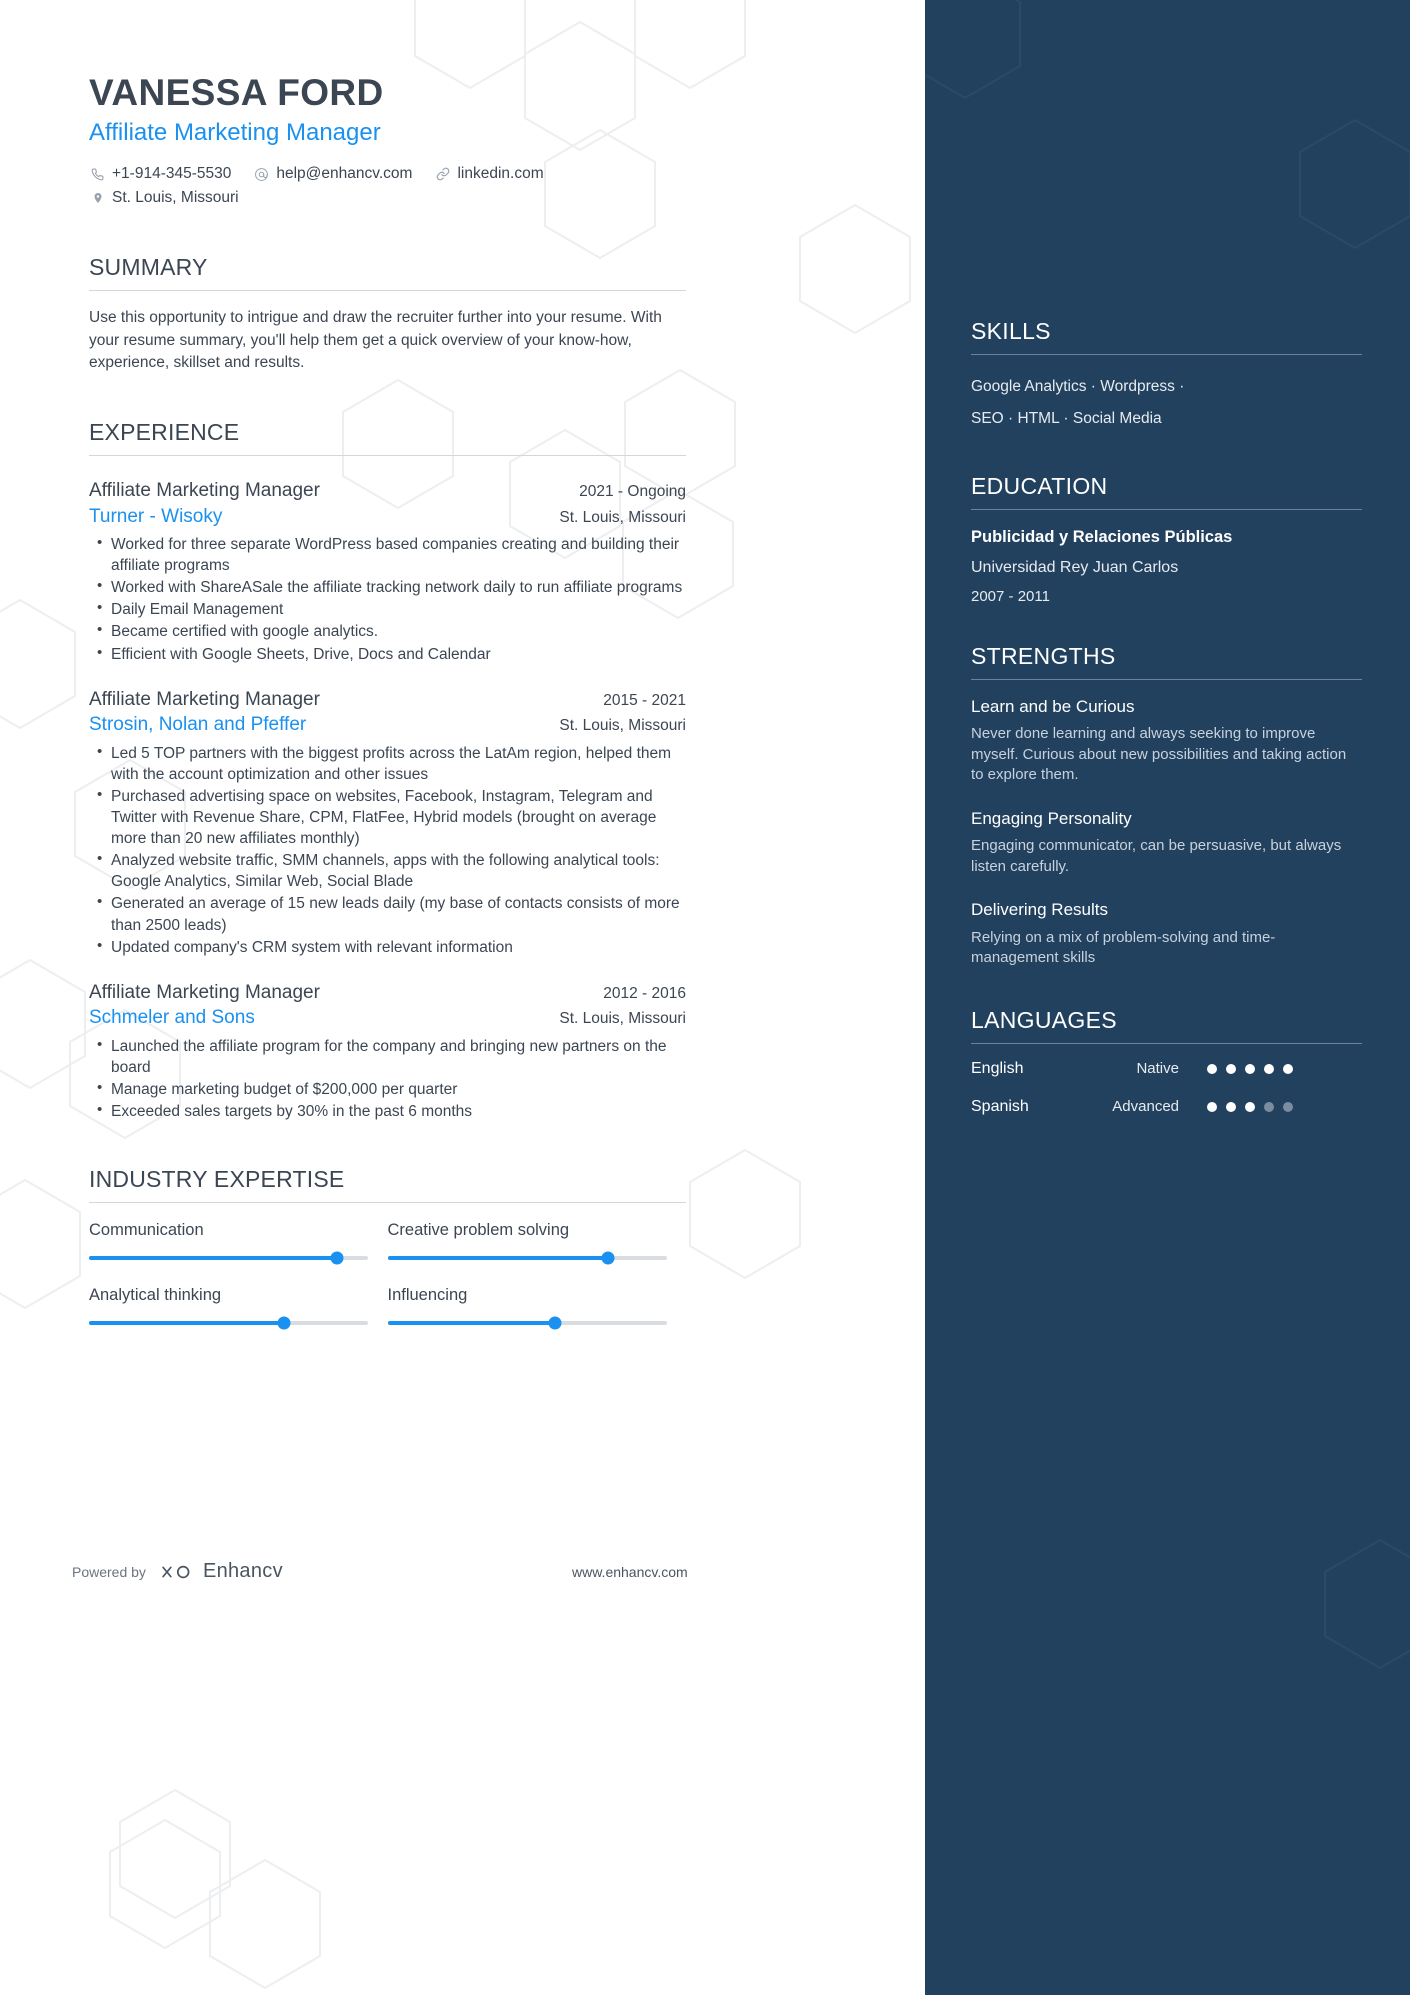 This screenshot has width=1410, height=1995. What do you see at coordinates (204, 992) in the screenshot?
I see `experience-position: Affiliate Marketing Manager` at bounding box center [204, 992].